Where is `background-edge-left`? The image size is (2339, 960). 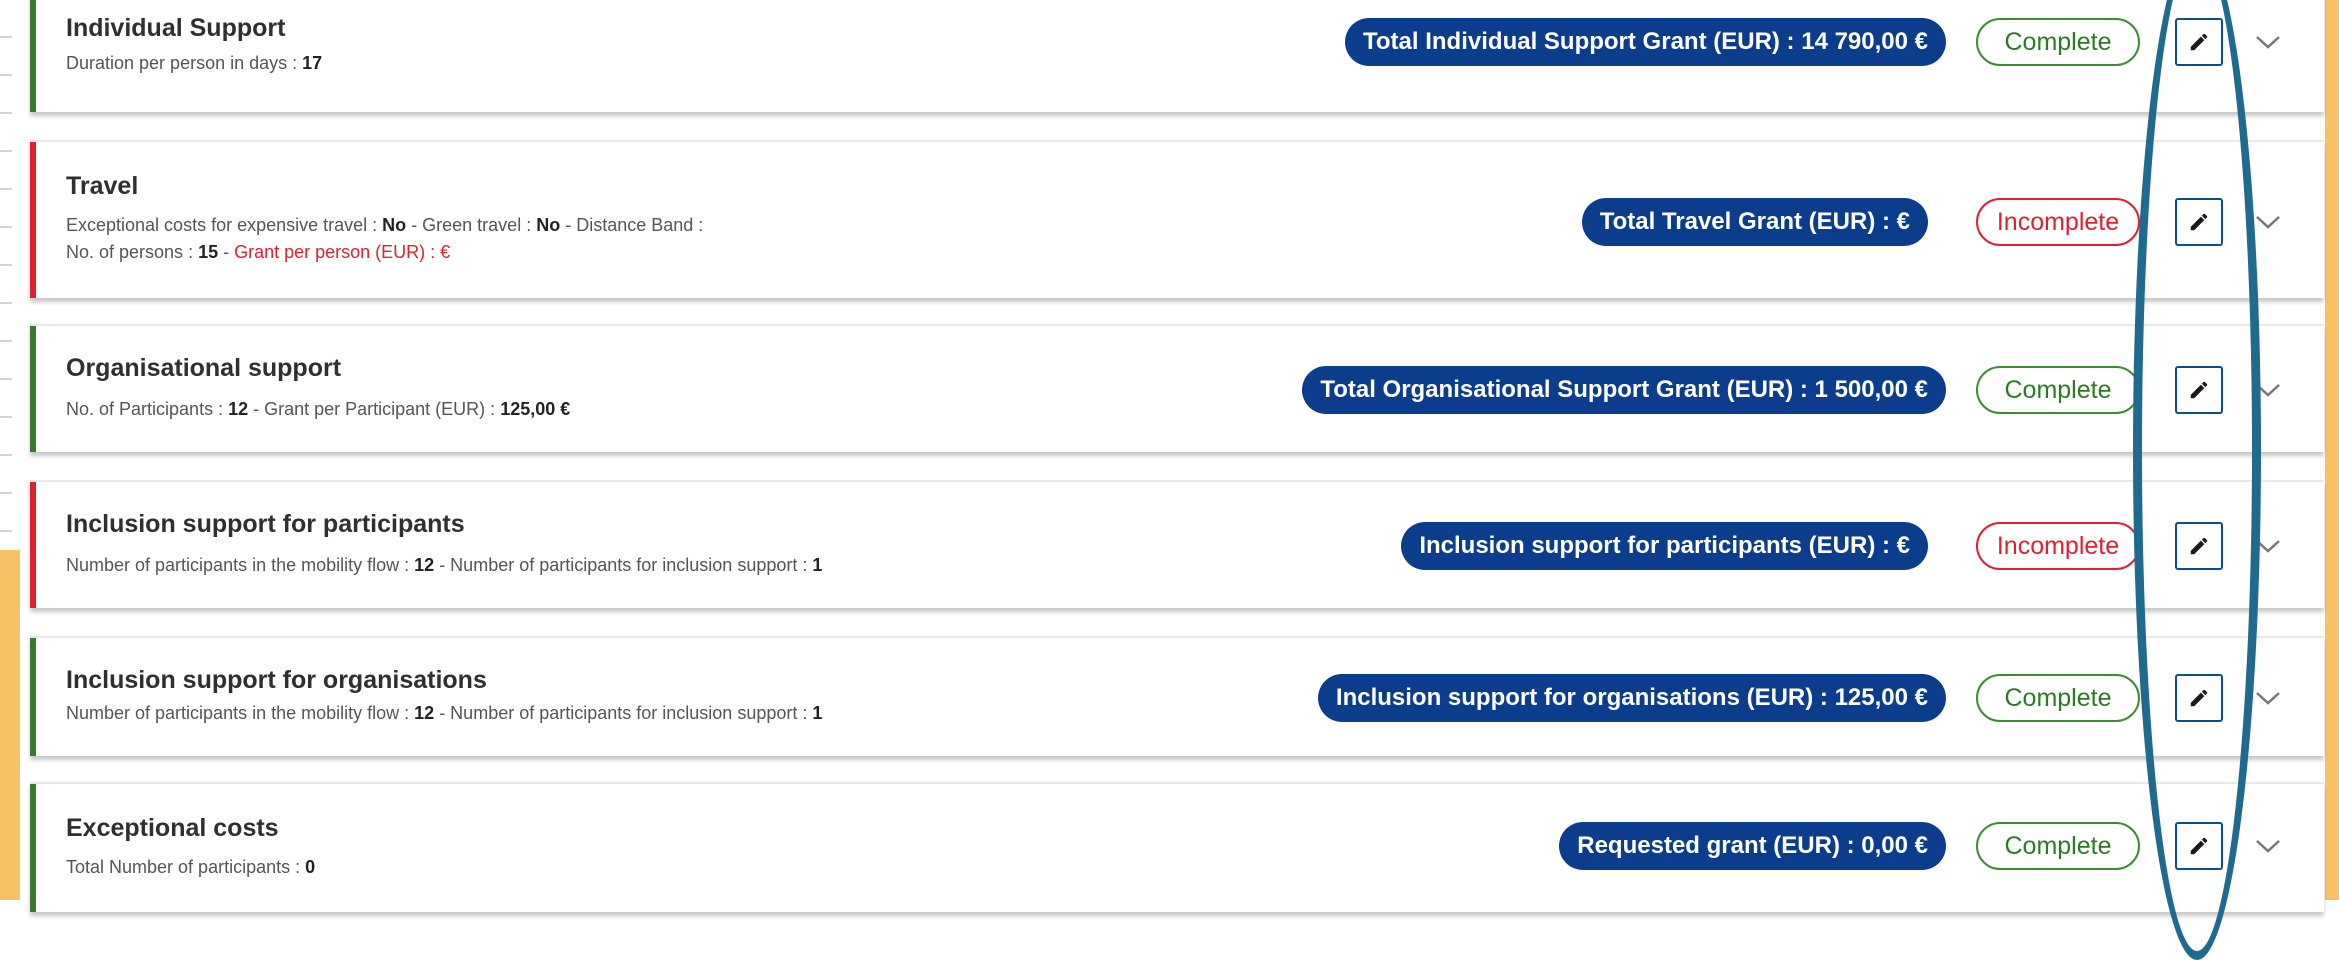 background-edge-left is located at coordinates (10, 725).